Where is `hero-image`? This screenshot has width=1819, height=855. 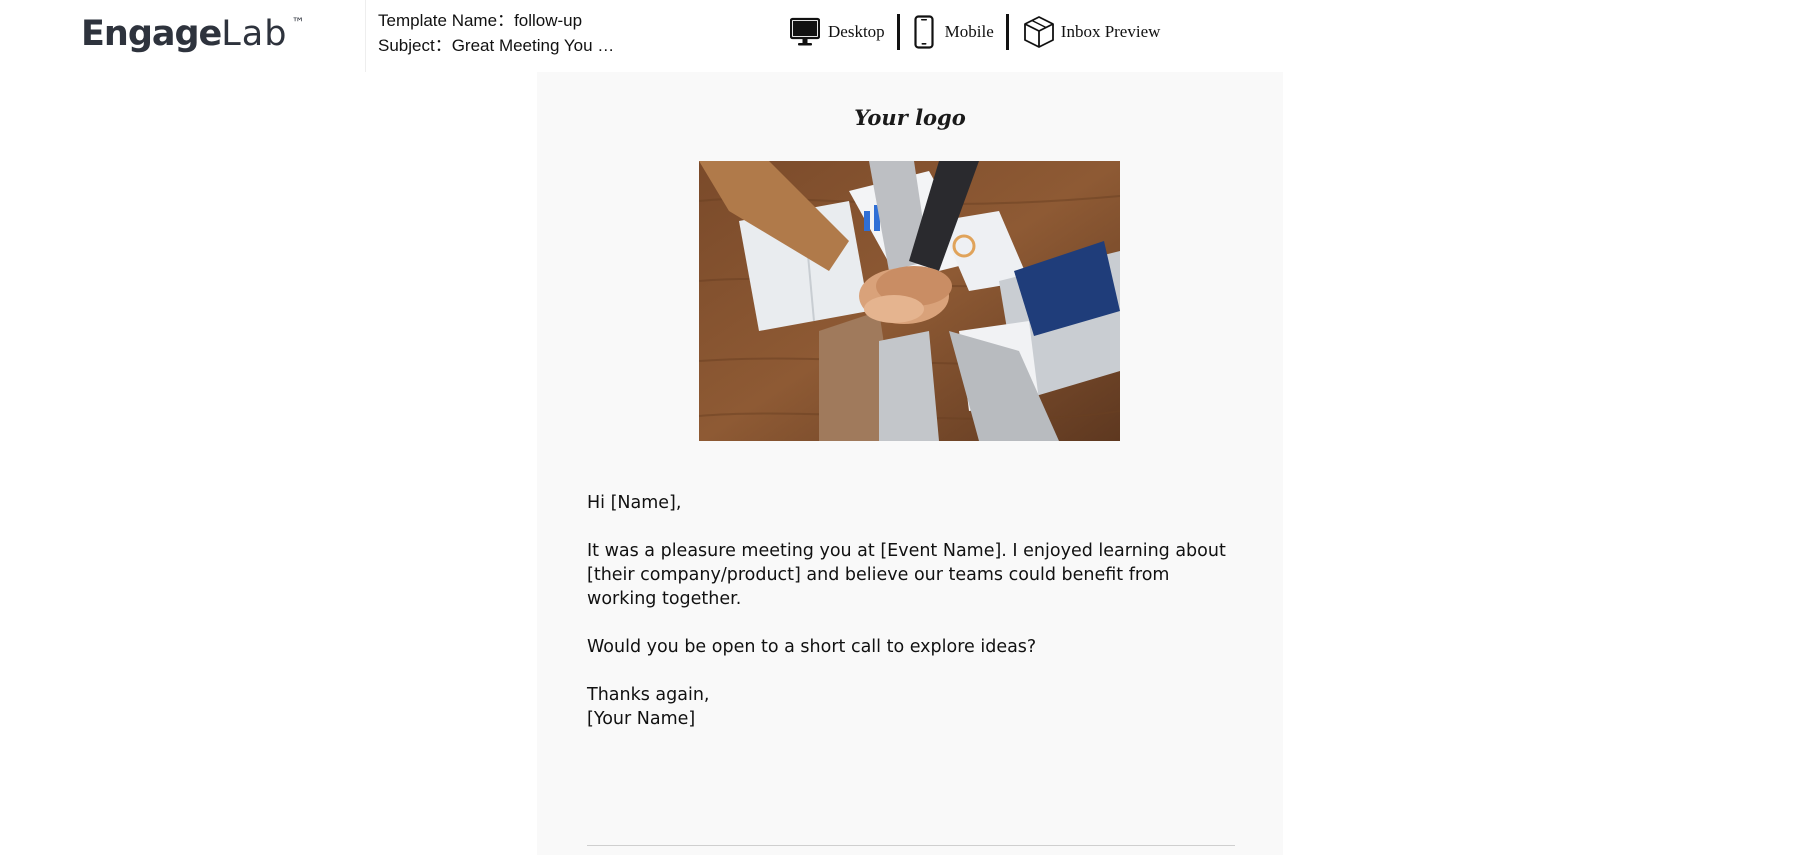 hero-image is located at coordinates (909, 301).